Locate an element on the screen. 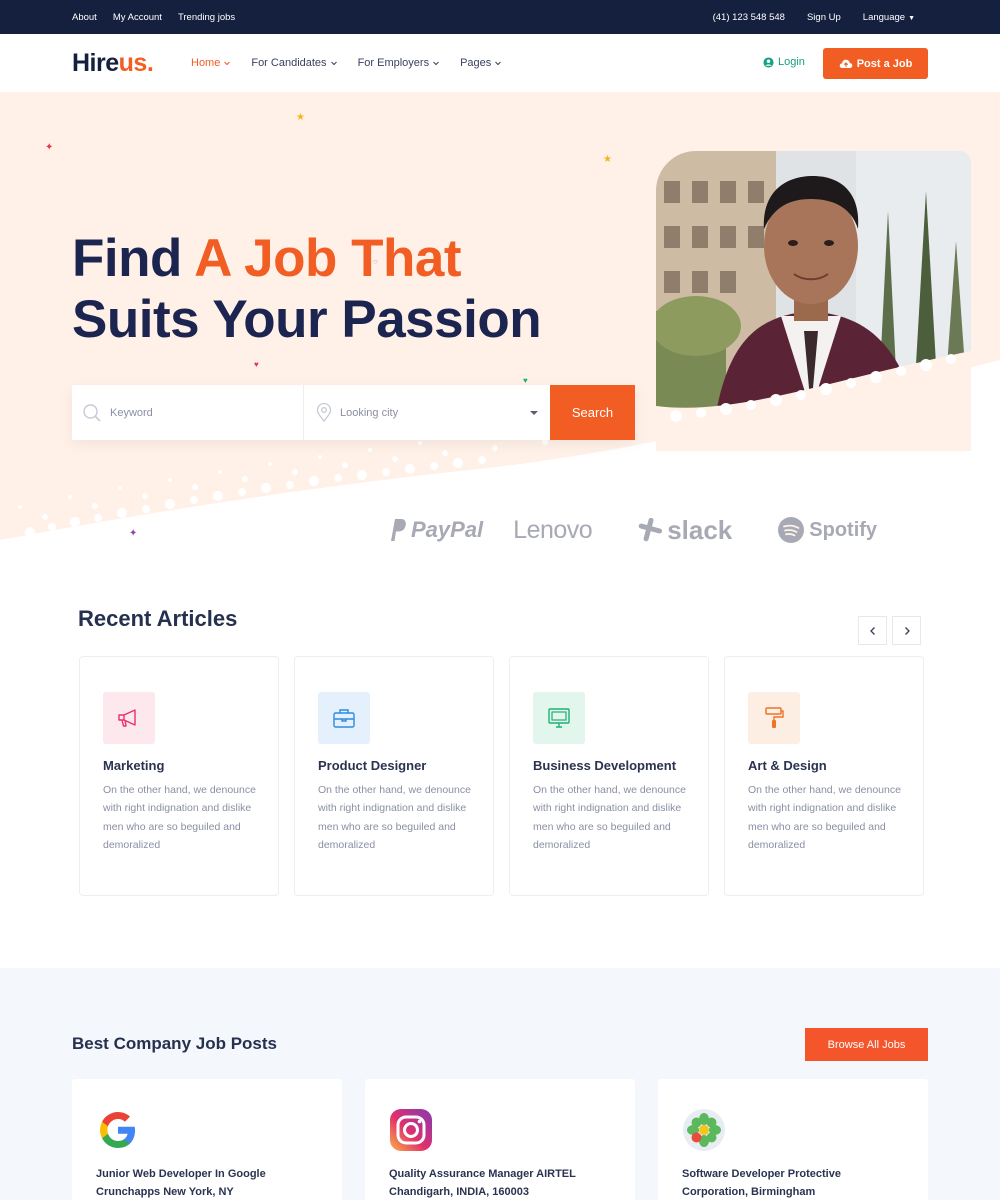 The image size is (1000, 1200). article-title: Business Development is located at coordinates (605, 765).